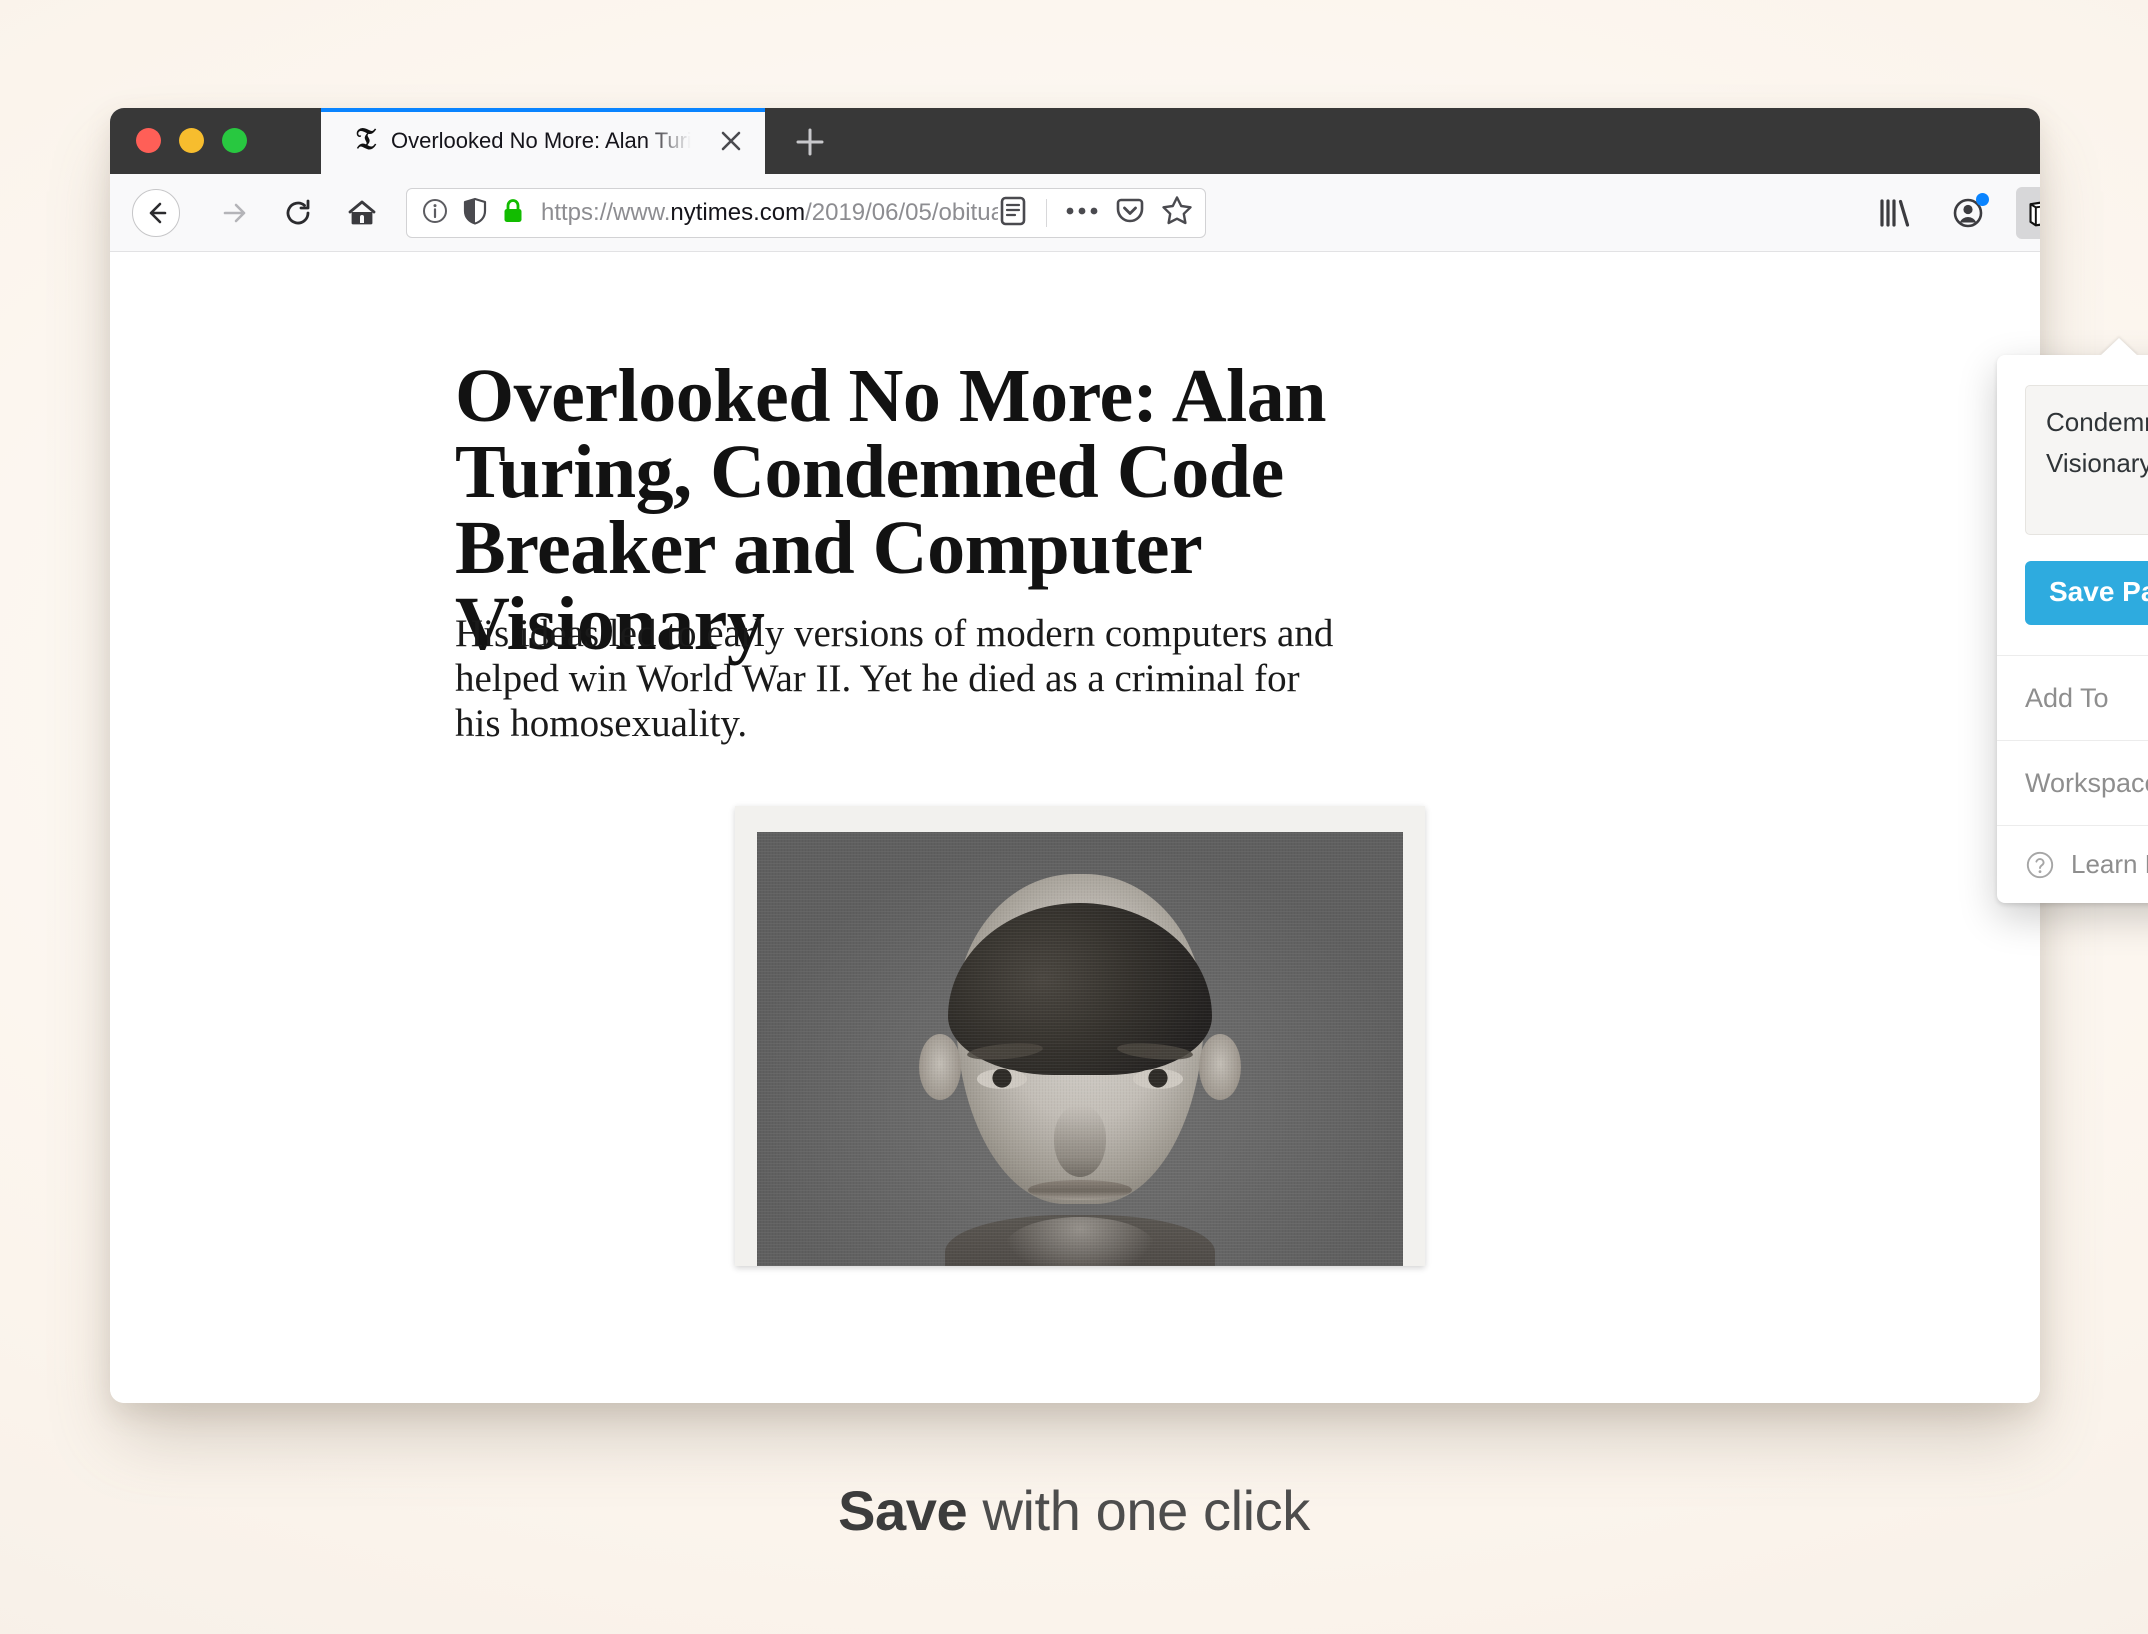 The width and height of the screenshot is (2148, 1634). What do you see at coordinates (1895, 213) in the screenshot?
I see `library-icon` at bounding box center [1895, 213].